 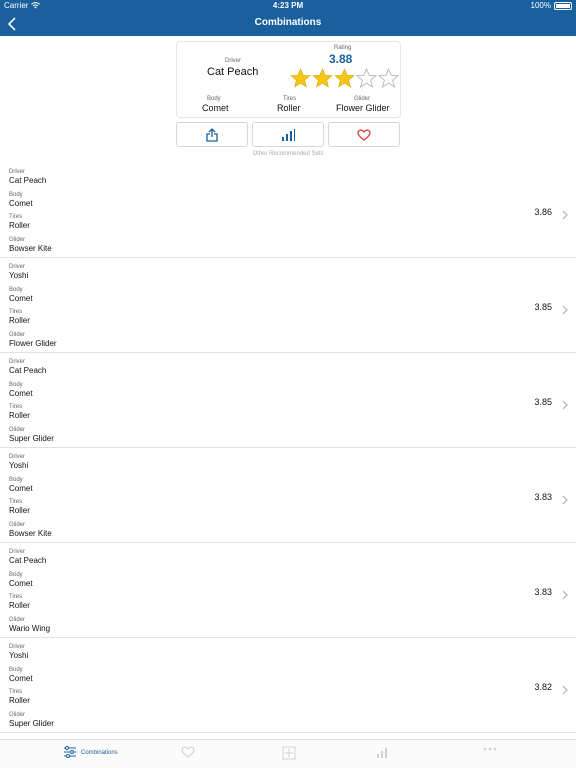 I want to click on tab-combinations: Combinations, so click(x=90, y=753).